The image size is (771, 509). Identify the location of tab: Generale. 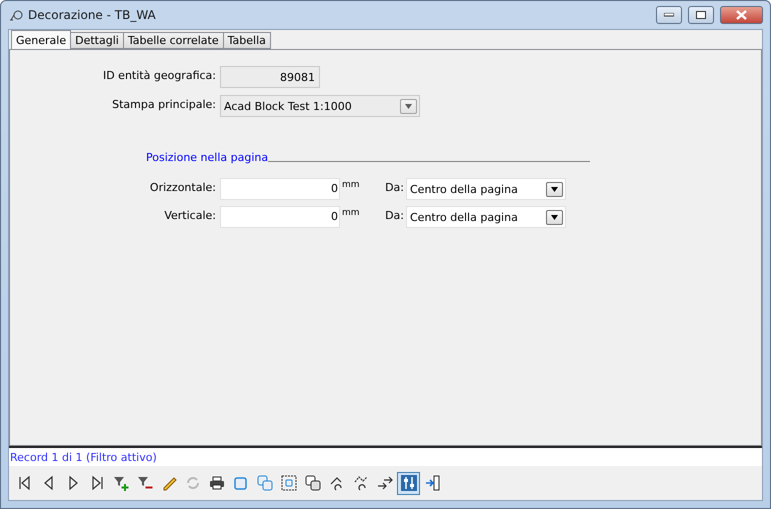
(41, 39).